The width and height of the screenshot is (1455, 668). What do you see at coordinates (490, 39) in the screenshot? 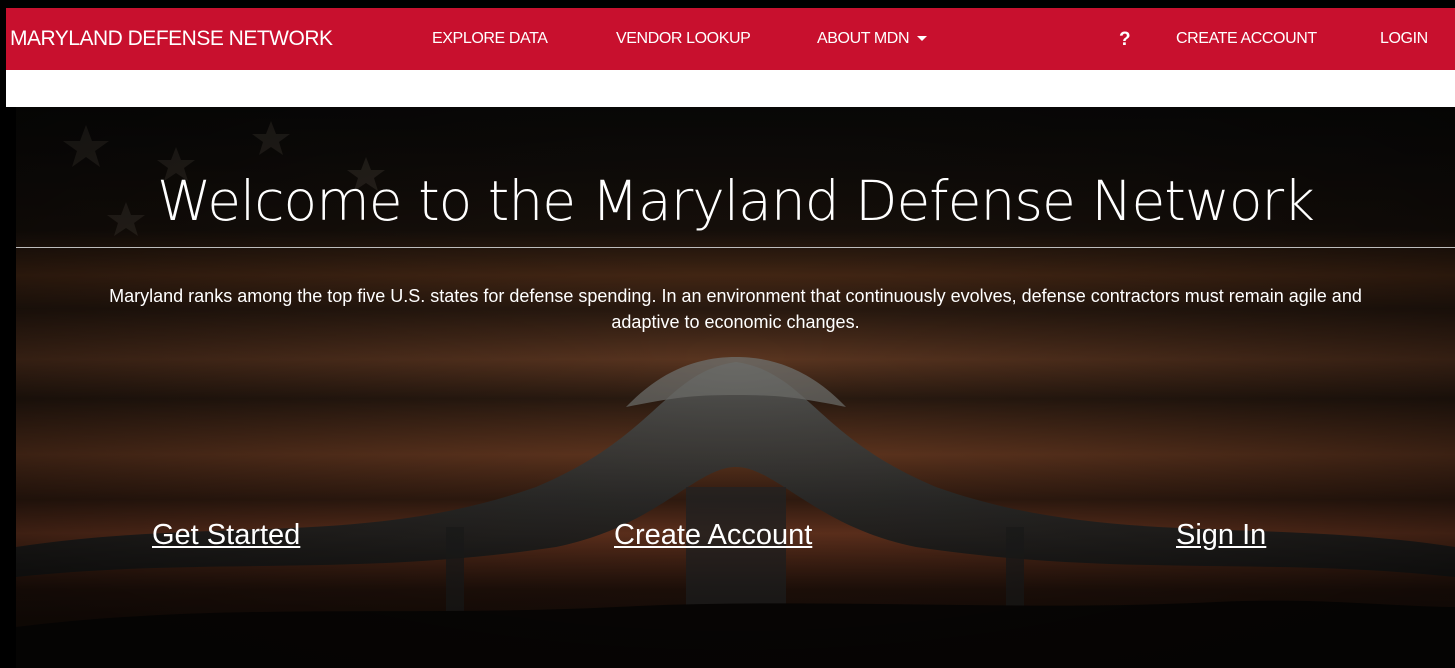
I see `nav-explore-data: EXPLORE DATA` at bounding box center [490, 39].